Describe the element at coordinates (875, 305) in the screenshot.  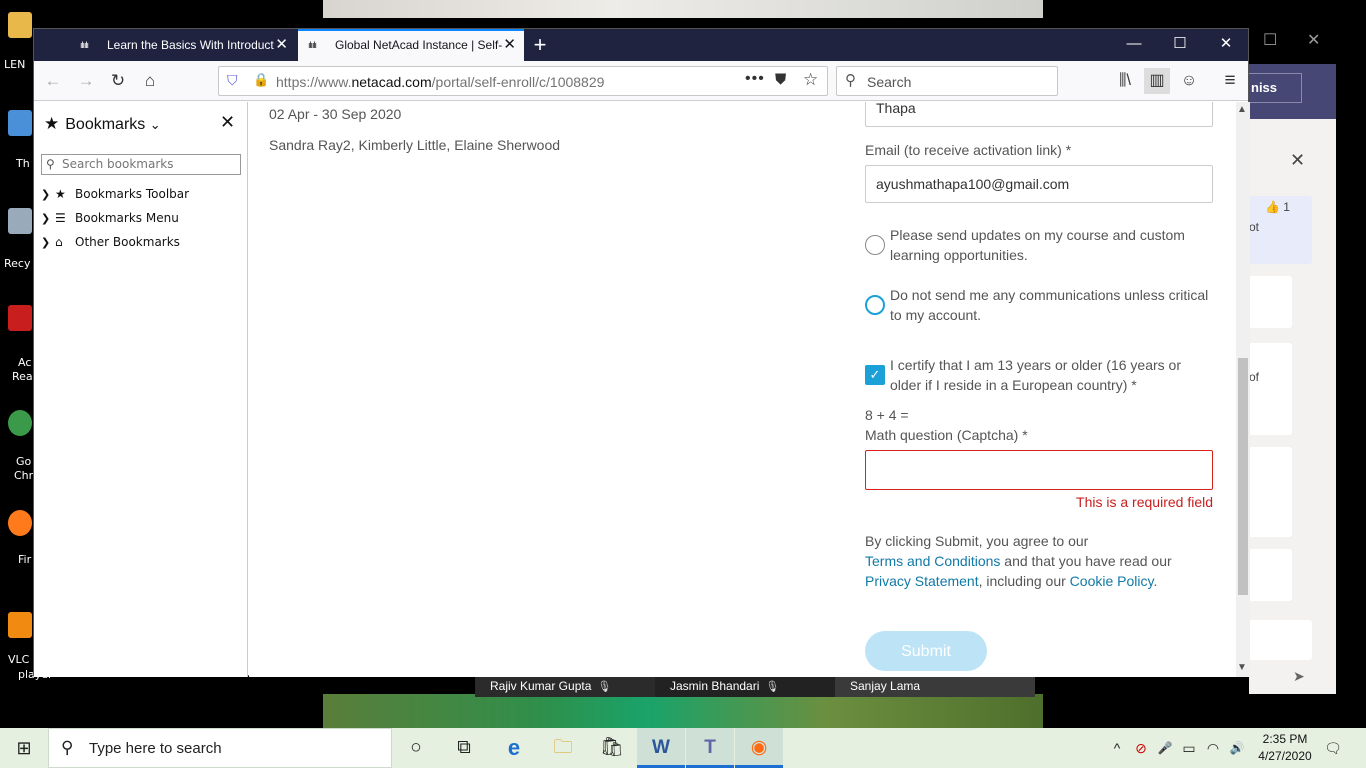
I see `no-comms-radio` at that location.